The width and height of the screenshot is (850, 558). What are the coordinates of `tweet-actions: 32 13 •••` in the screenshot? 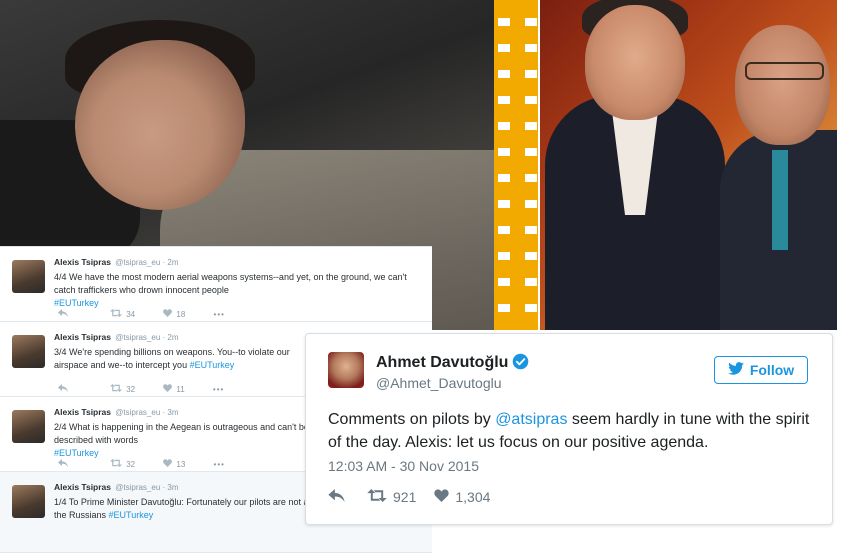 It's located at (141, 464).